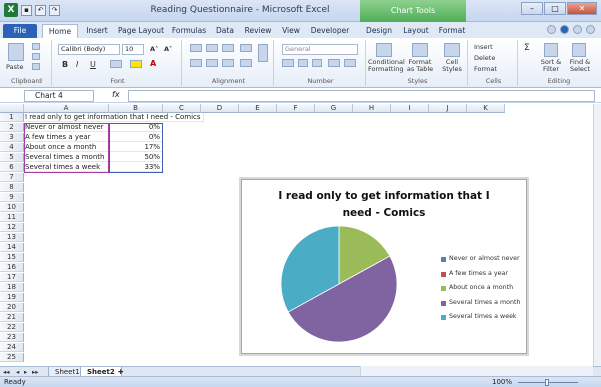 Image resolution: width=601 pixels, height=387 pixels. I want to click on tab-page-layout: Page Layout, so click(141, 31).